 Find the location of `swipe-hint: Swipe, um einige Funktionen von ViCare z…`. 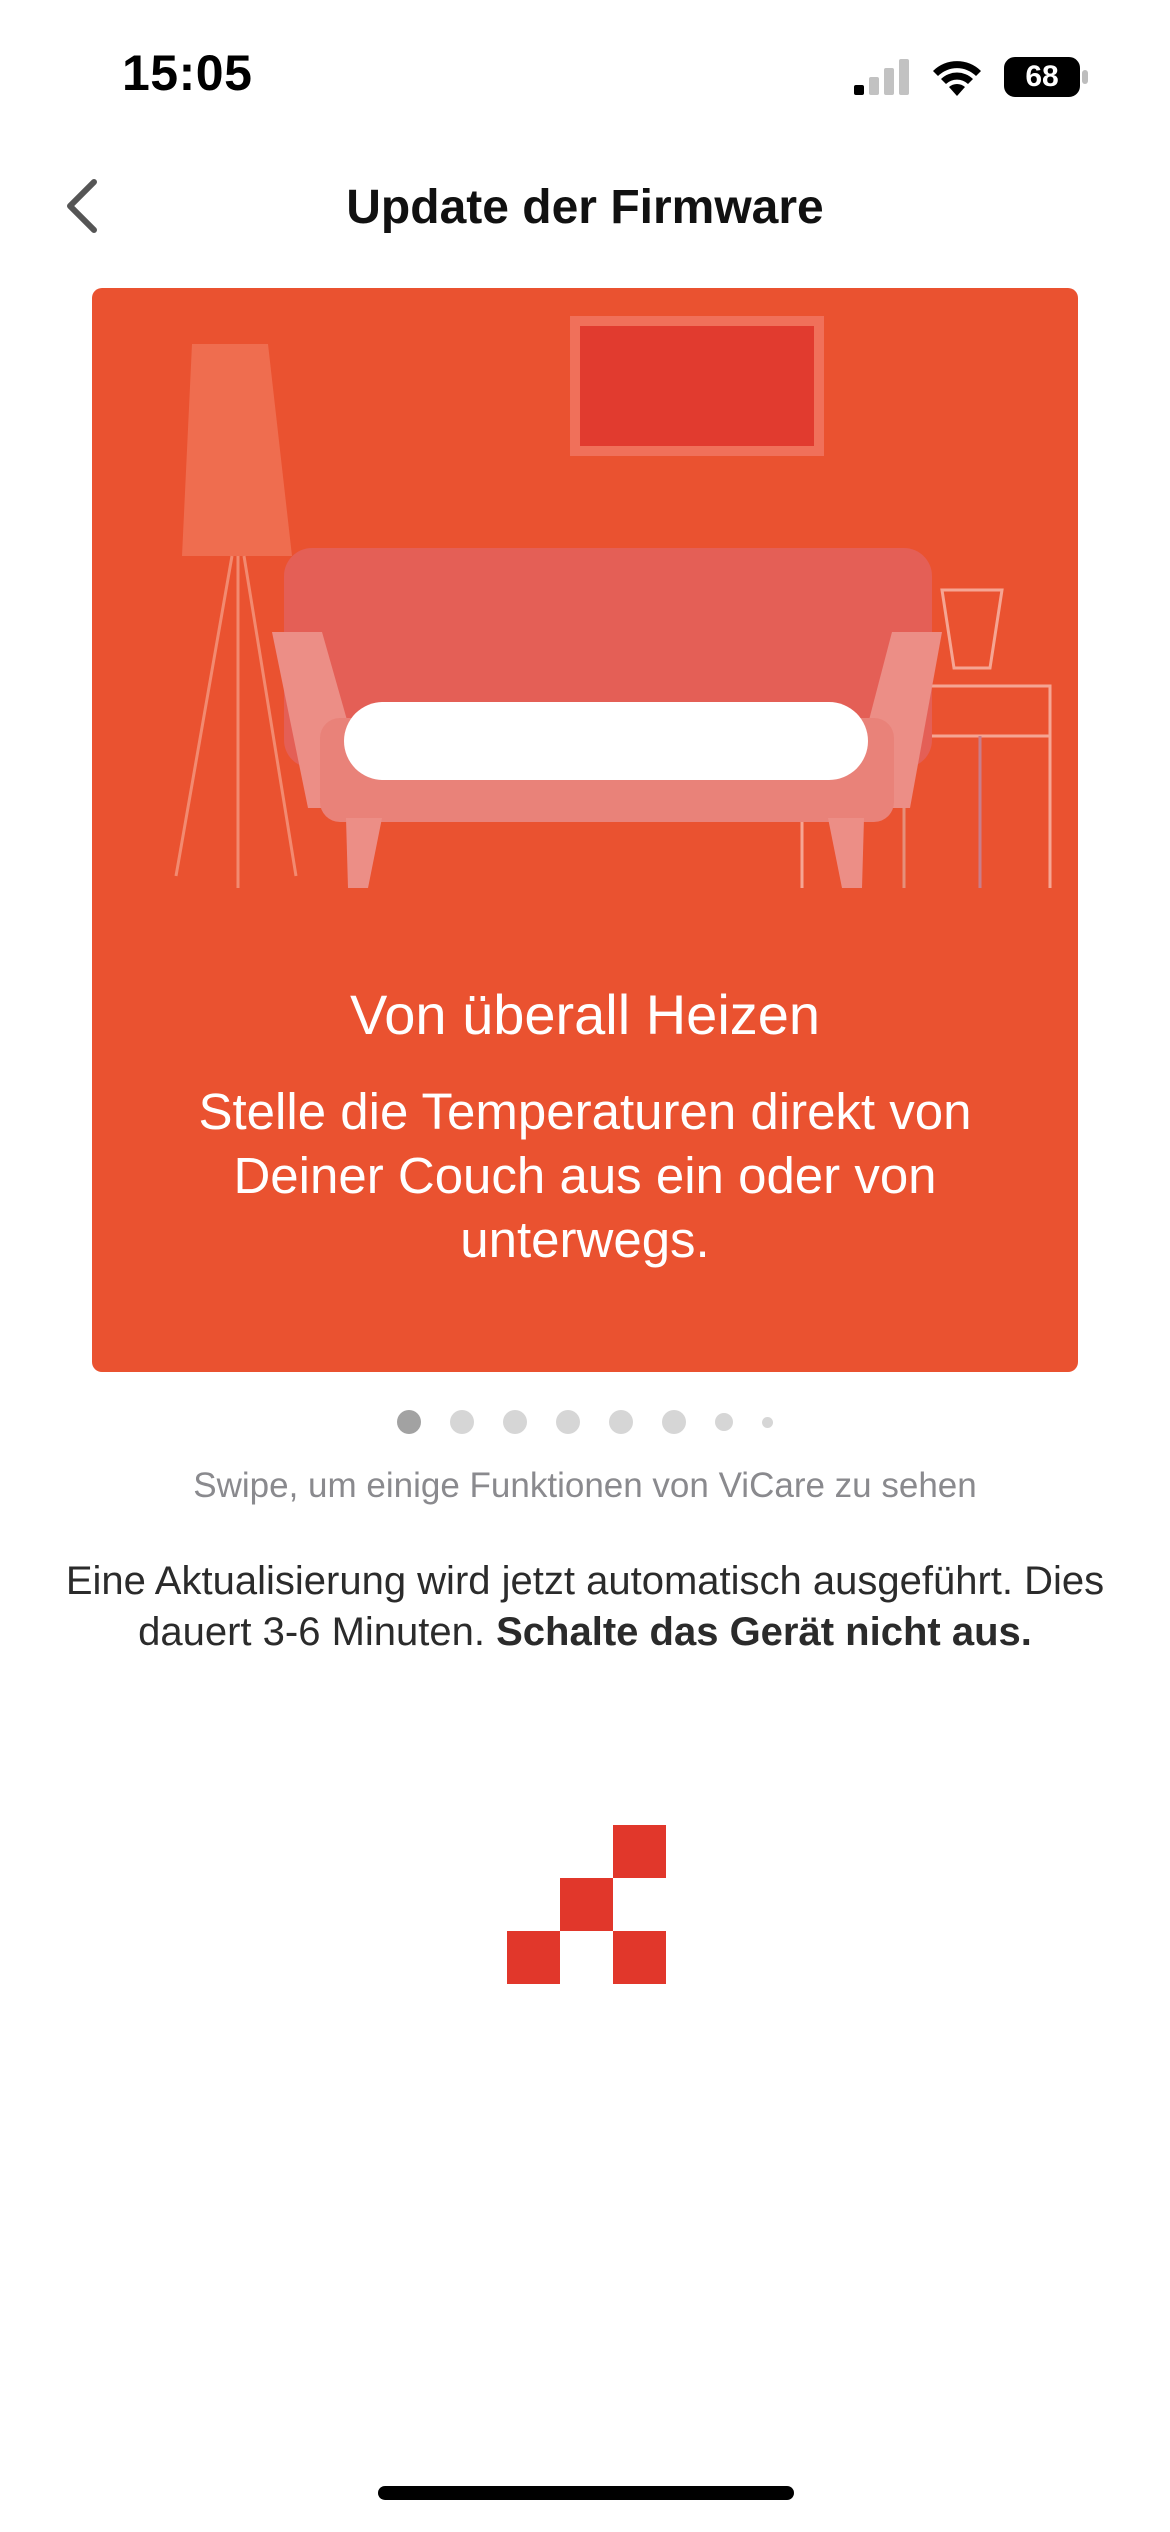

swipe-hint: Swipe, um einige Funktionen von ViCare z… is located at coordinates (585, 1485).